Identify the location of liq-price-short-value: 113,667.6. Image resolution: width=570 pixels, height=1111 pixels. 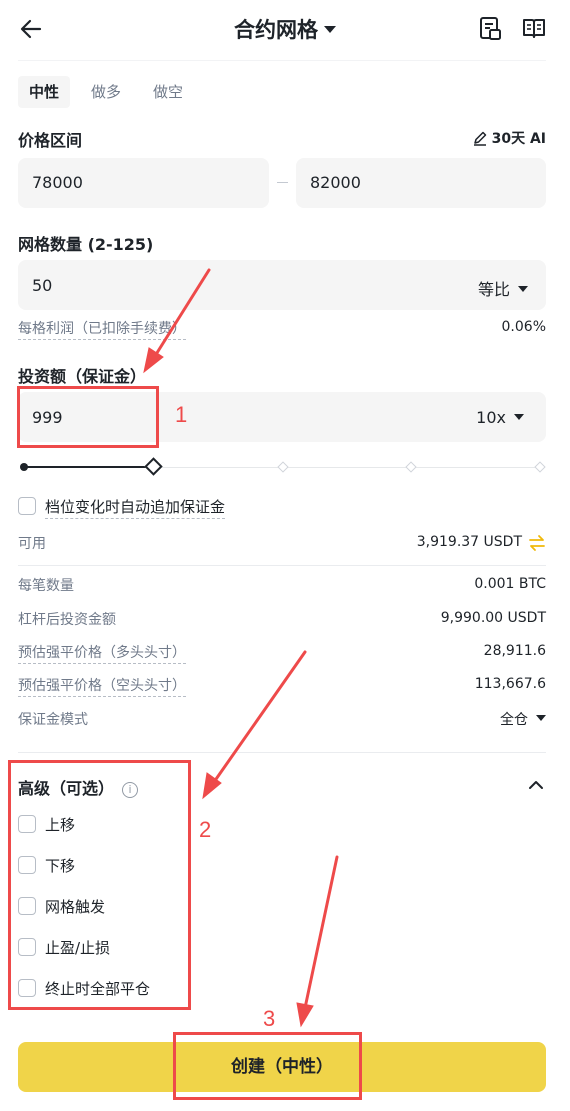
(510, 684).